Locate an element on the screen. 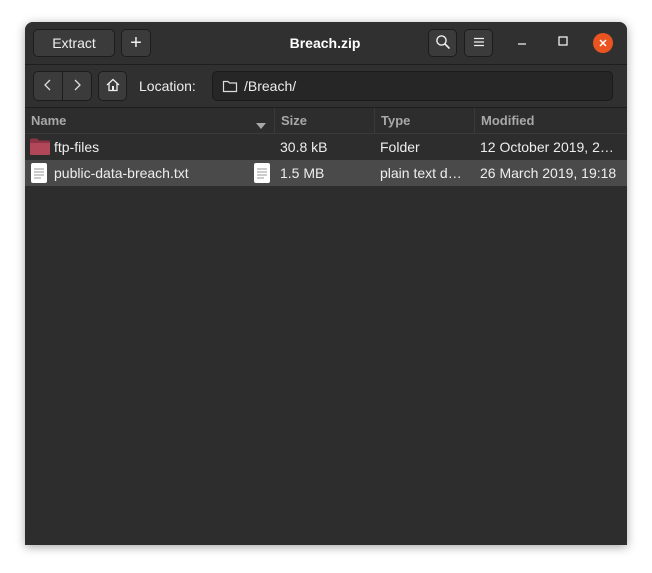 This screenshot has width=652, height=573. search-icon is located at coordinates (443, 43).